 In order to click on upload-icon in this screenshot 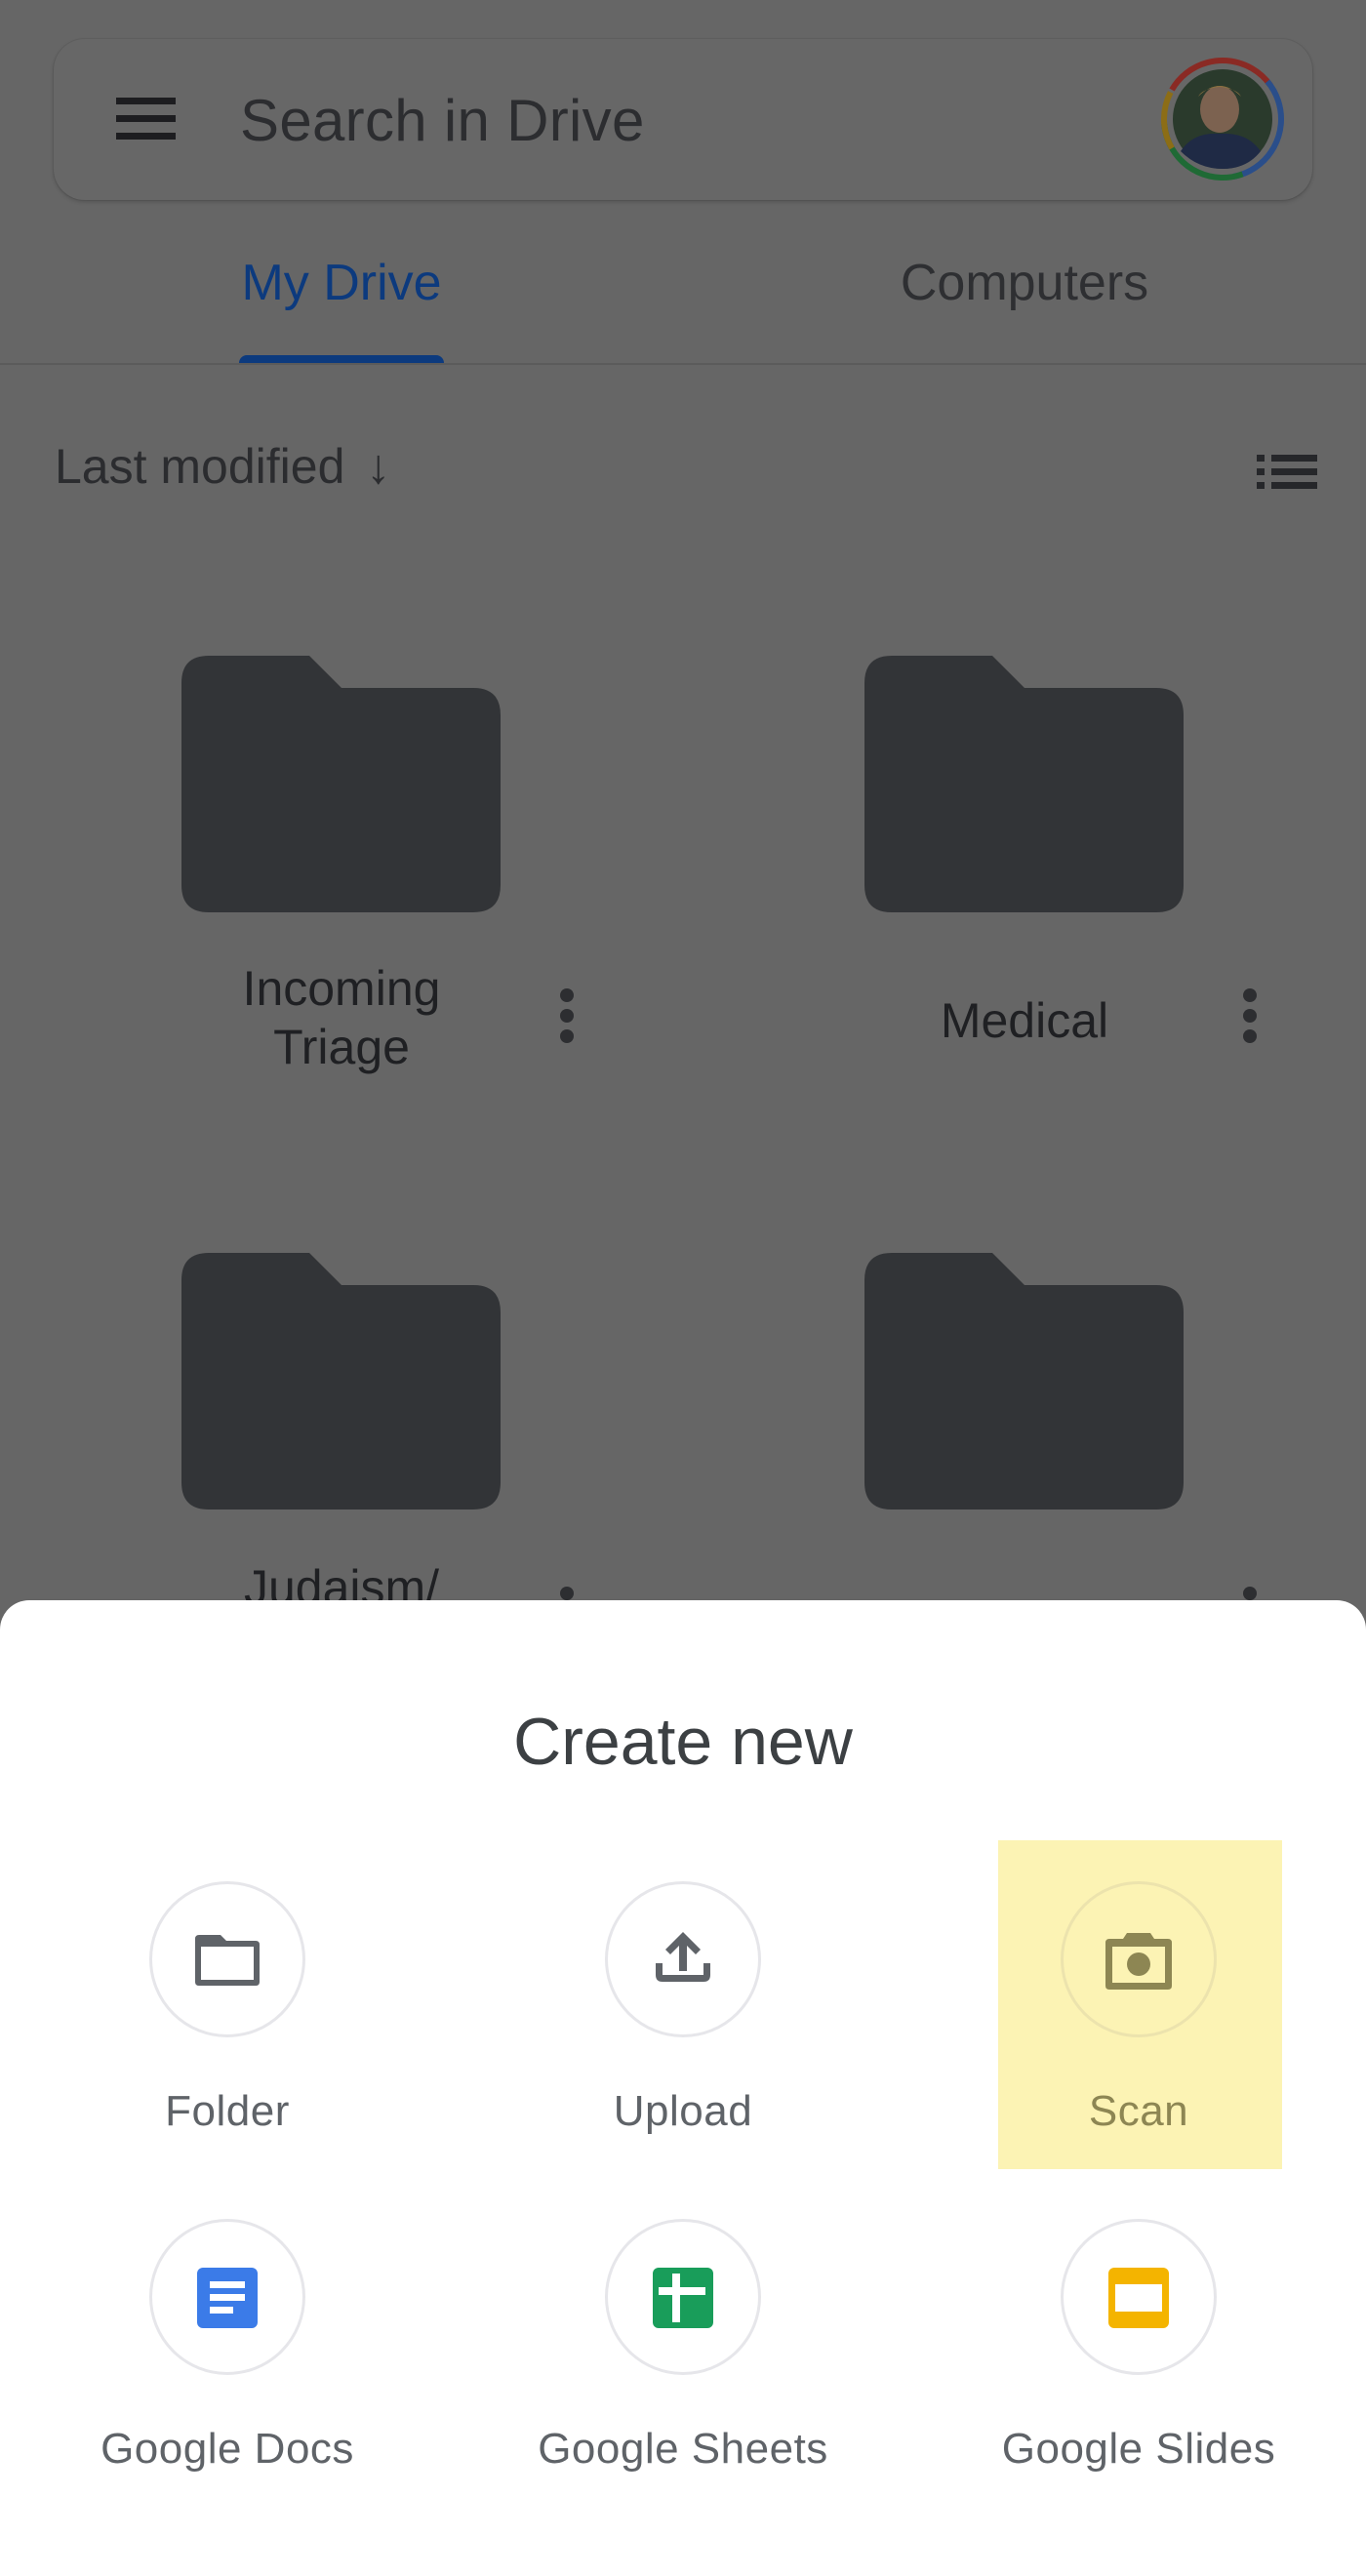, I will do `click(683, 1957)`.